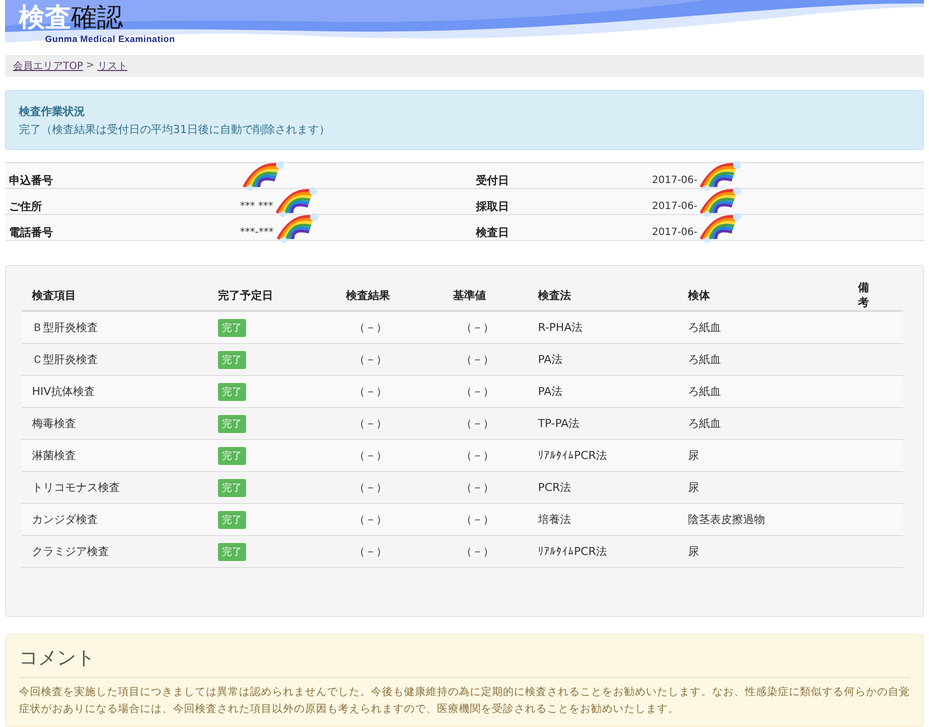  What do you see at coordinates (71, 551) in the screenshot?
I see `table-cell-text: クラミジア検査` at bounding box center [71, 551].